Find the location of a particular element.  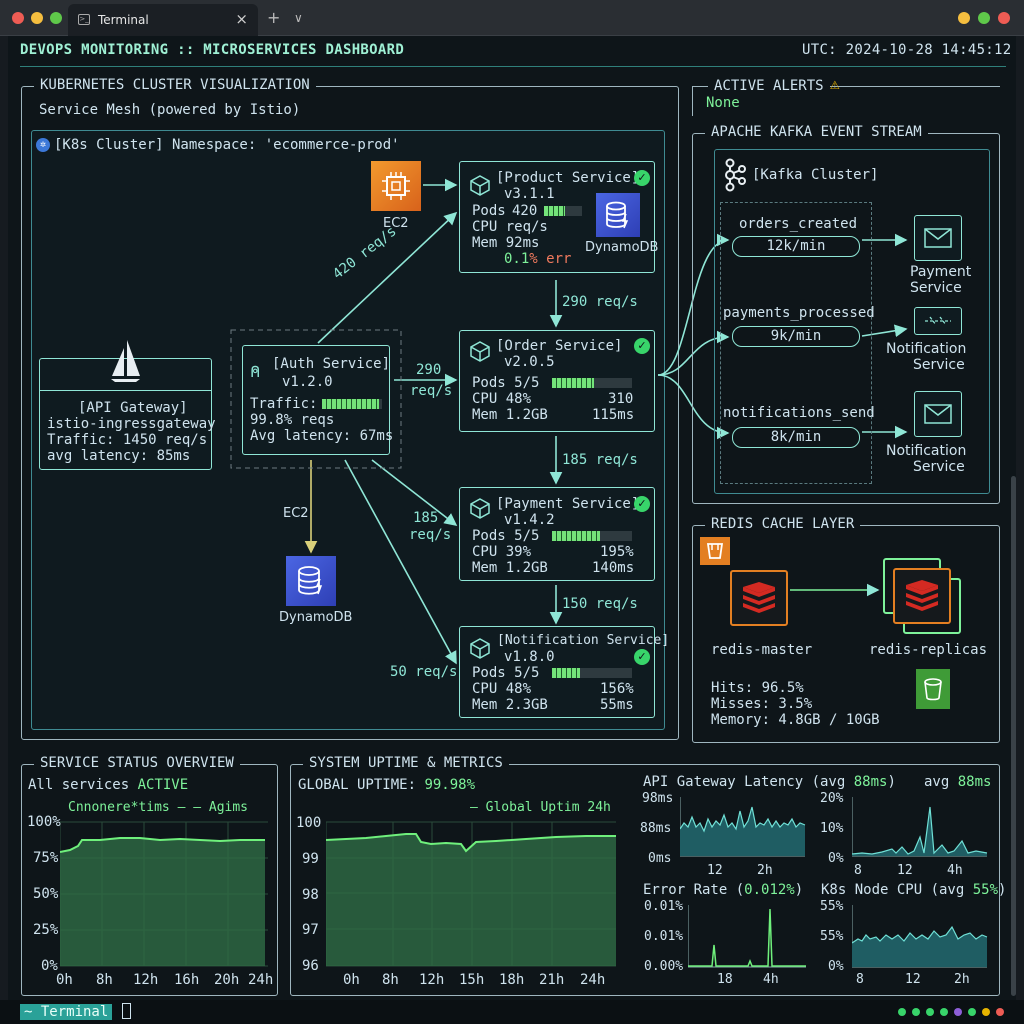

error-rate-ytick: 0.01% is located at coordinates (664, 906).